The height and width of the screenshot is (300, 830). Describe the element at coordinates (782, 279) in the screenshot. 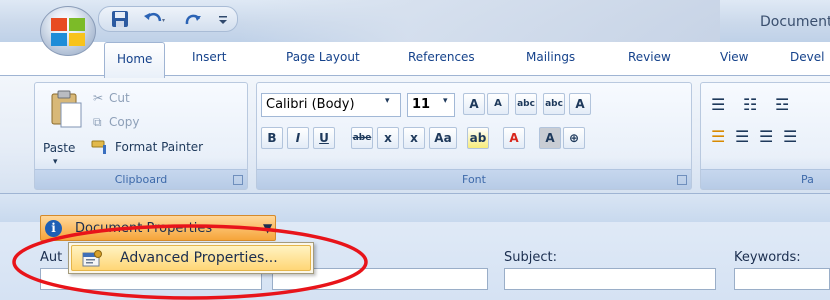

I see `keywords-field` at that location.